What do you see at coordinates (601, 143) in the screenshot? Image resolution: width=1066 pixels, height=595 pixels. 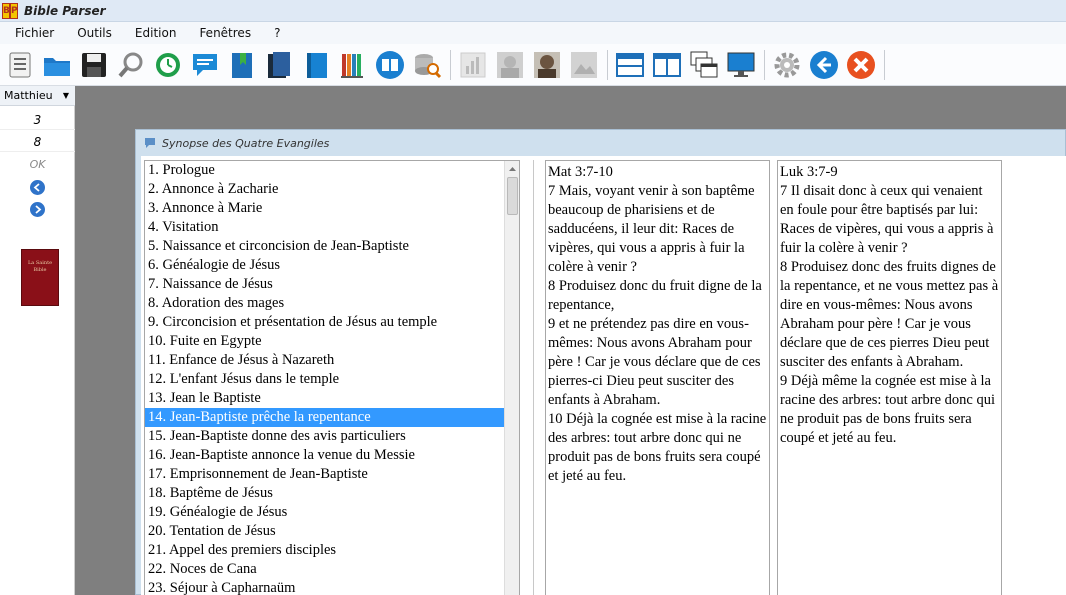 I see `synopsis-title-bar: Synopse des Quatre Evangiles` at bounding box center [601, 143].